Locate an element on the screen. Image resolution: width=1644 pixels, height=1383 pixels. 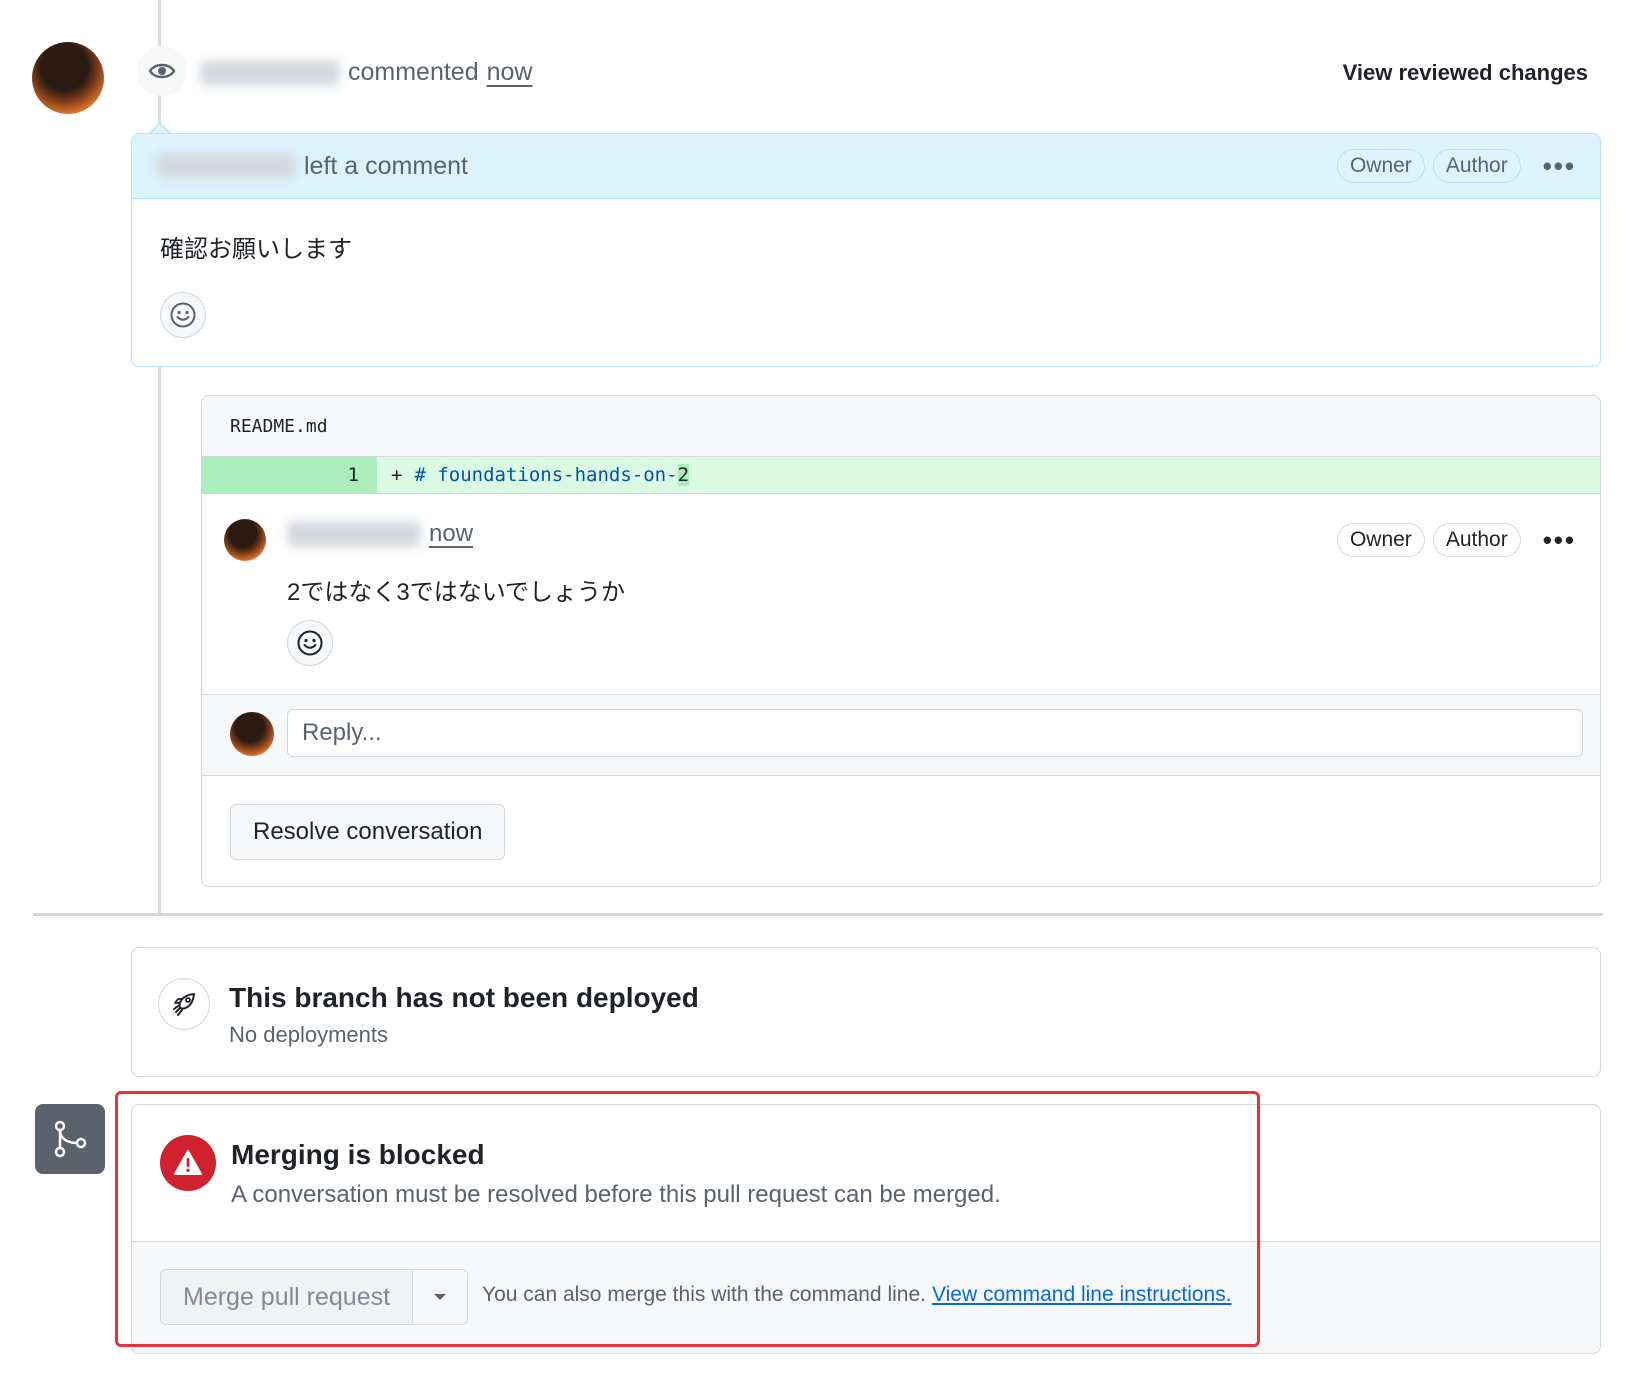
comment-actions: Owner Author ••• is located at coordinates (1452, 540).